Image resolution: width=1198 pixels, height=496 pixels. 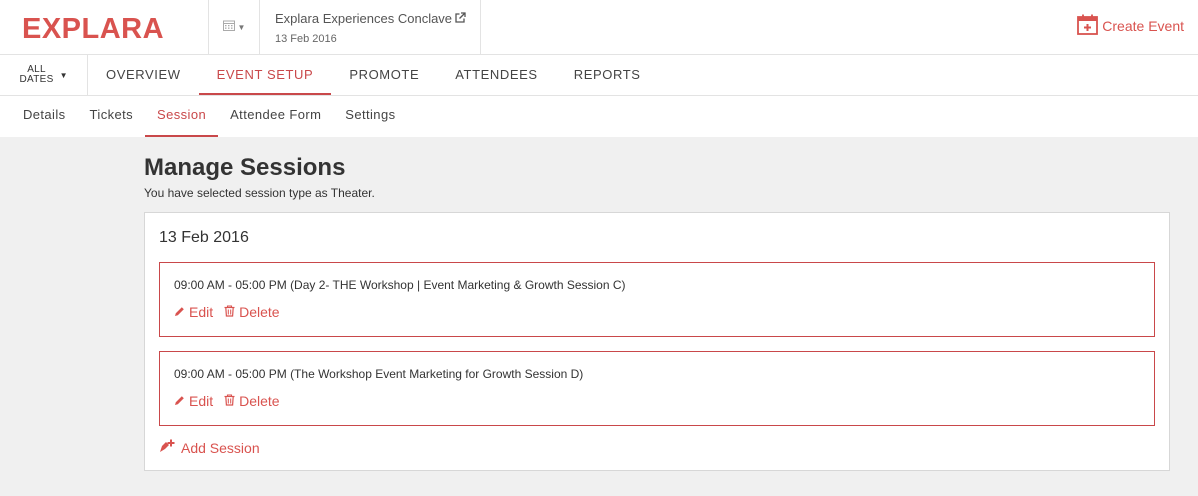 What do you see at coordinates (459, 18) in the screenshot?
I see `external-link-icon` at bounding box center [459, 18].